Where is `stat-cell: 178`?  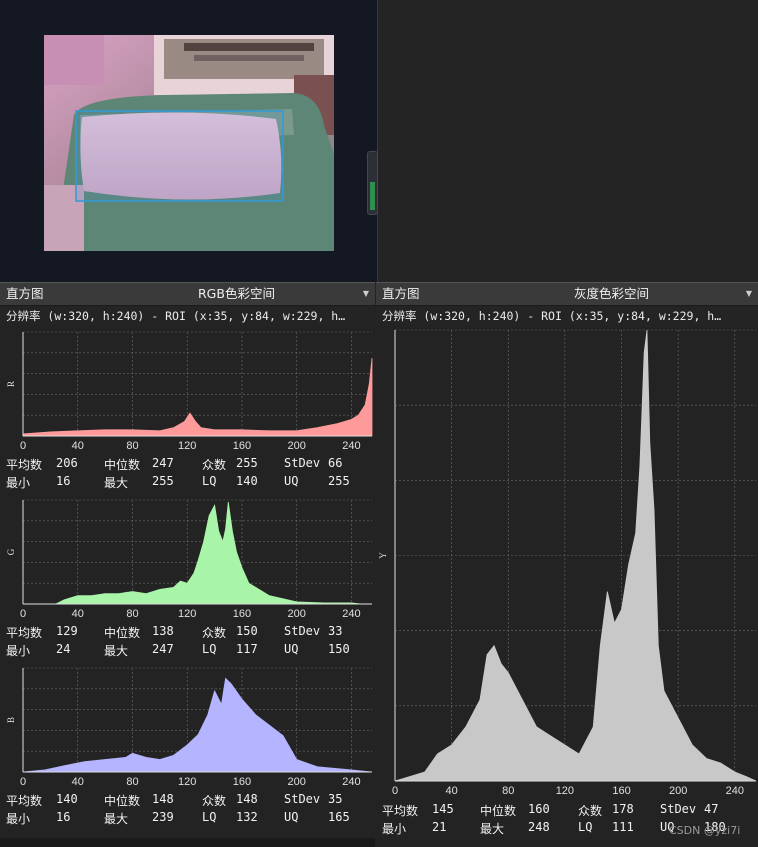 stat-cell: 178 is located at coordinates (623, 809).